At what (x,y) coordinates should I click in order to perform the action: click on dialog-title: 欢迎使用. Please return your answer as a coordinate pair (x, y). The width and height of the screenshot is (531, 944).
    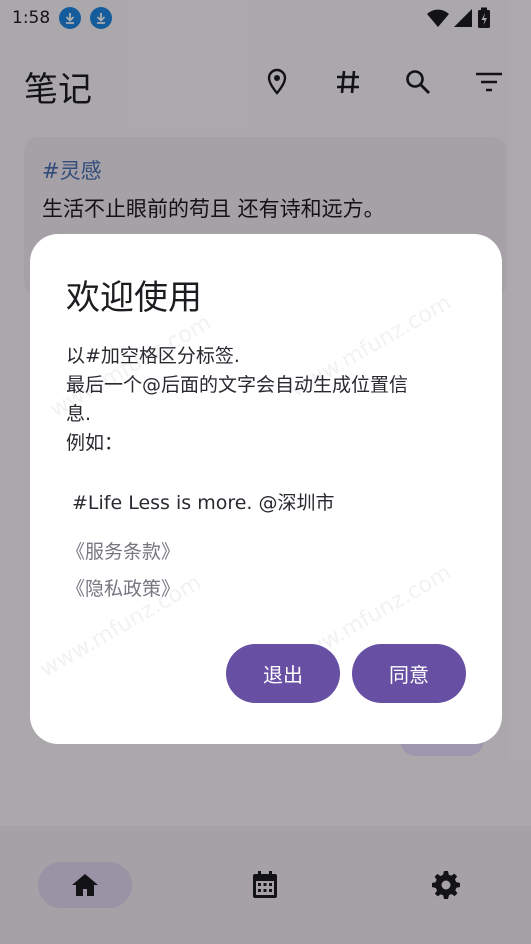
    Looking at the image, I should click on (134, 298).